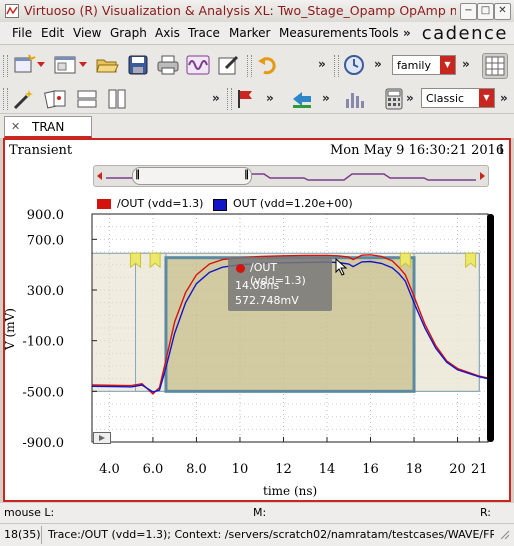  What do you see at coordinates (167, 33) in the screenshot?
I see `menu-axis: Axis` at bounding box center [167, 33].